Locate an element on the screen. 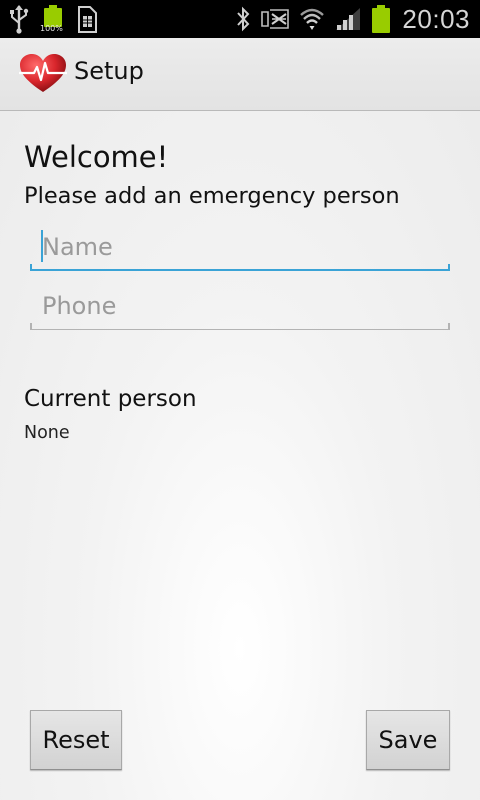 This screenshot has width=480, height=800. name-field-tick-left is located at coordinates (31, 267).